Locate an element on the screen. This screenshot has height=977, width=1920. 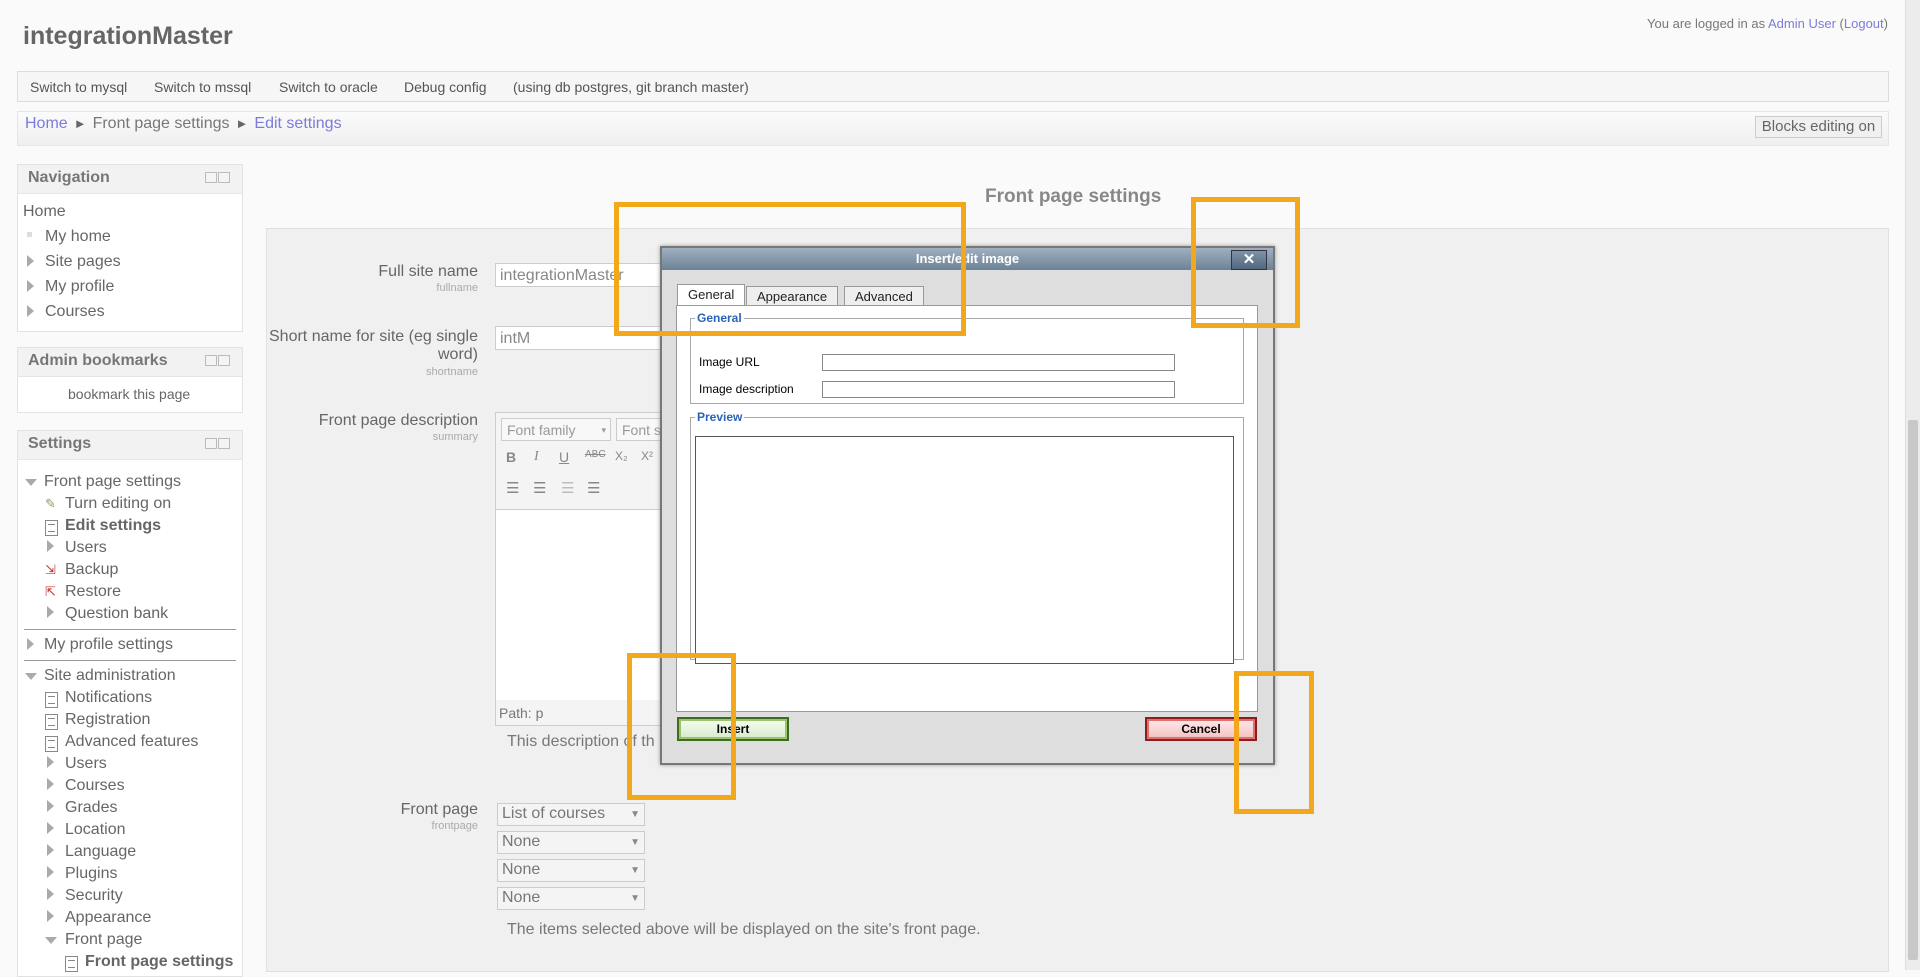
switch-mysql-link: Switch to mysql is located at coordinates (78, 87).